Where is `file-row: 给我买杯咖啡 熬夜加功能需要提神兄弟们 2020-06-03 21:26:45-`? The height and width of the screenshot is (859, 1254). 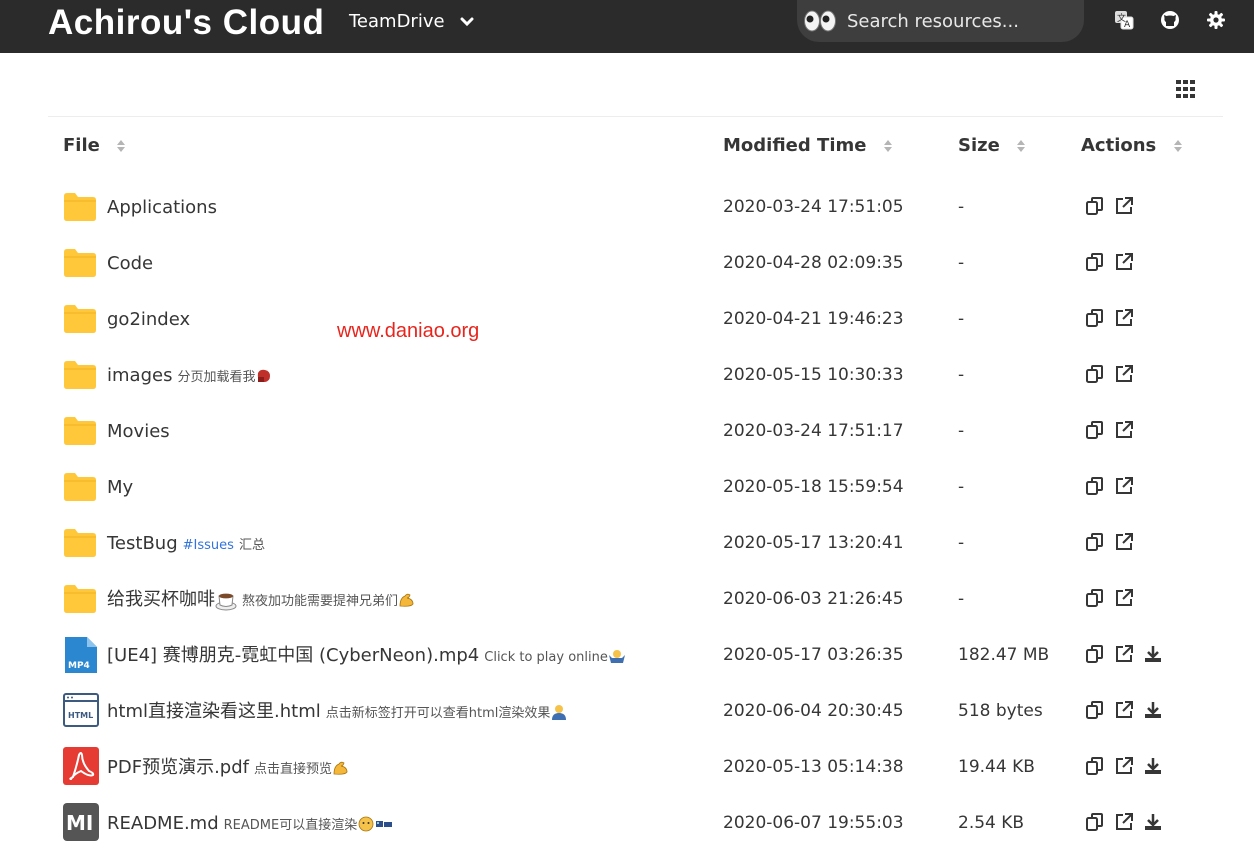 file-row: 给我买杯咖啡 熬夜加功能需要提神兄弟们 2020-06-03 21:26:45- is located at coordinates (635, 607).